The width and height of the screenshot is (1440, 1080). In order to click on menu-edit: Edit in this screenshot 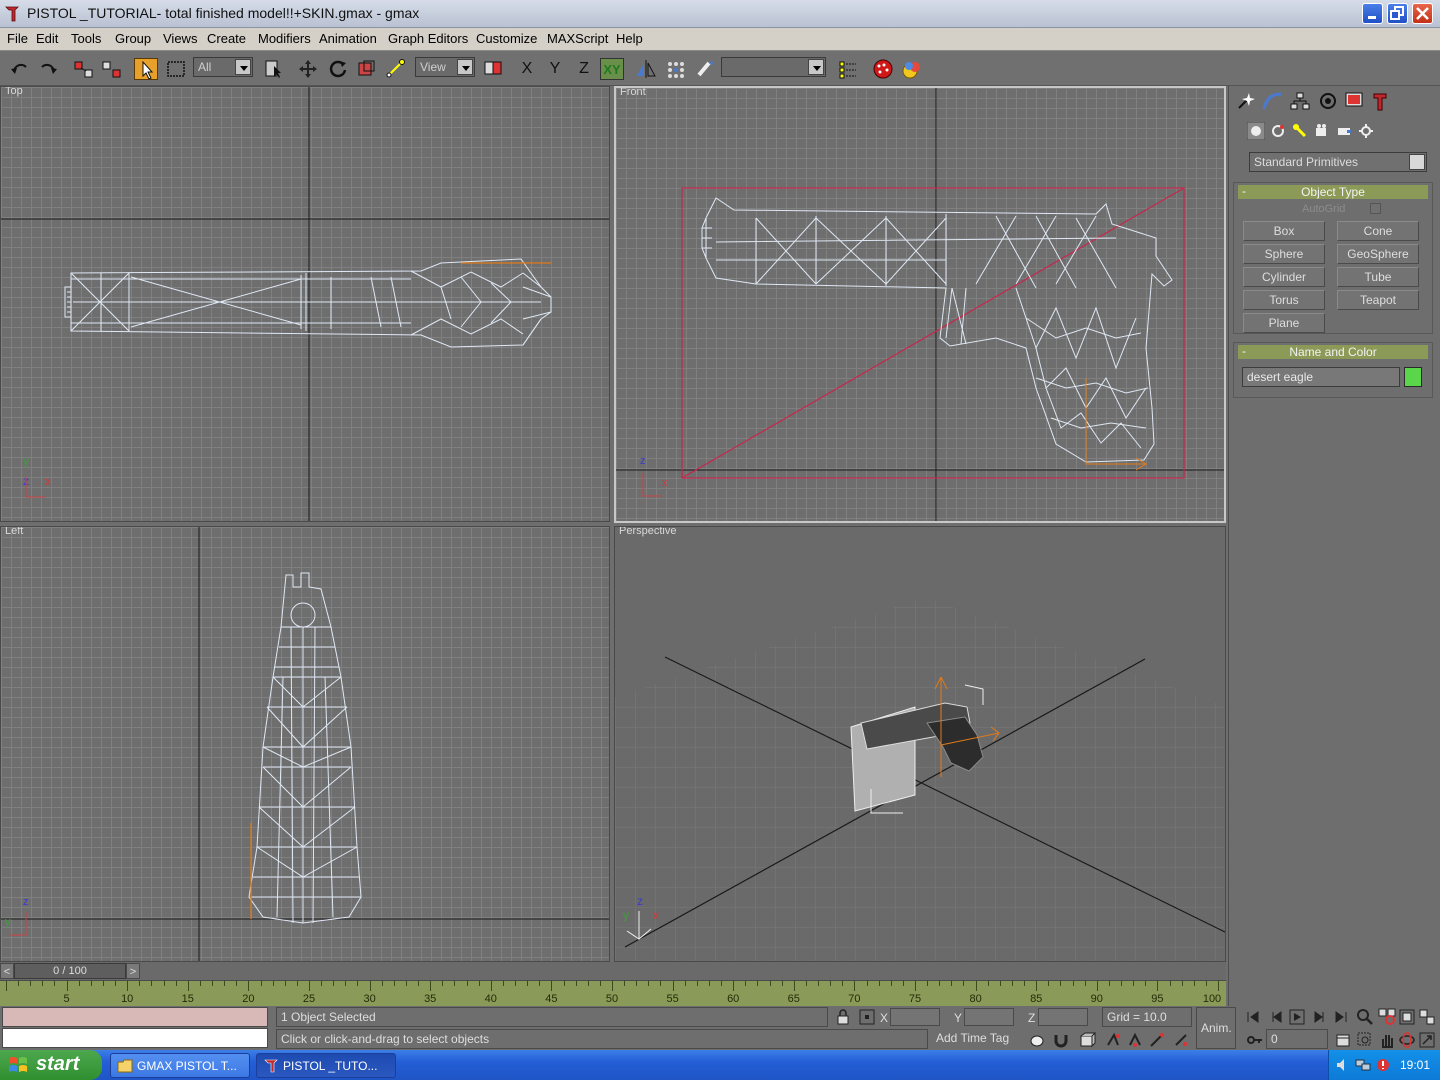, I will do `click(47, 38)`.